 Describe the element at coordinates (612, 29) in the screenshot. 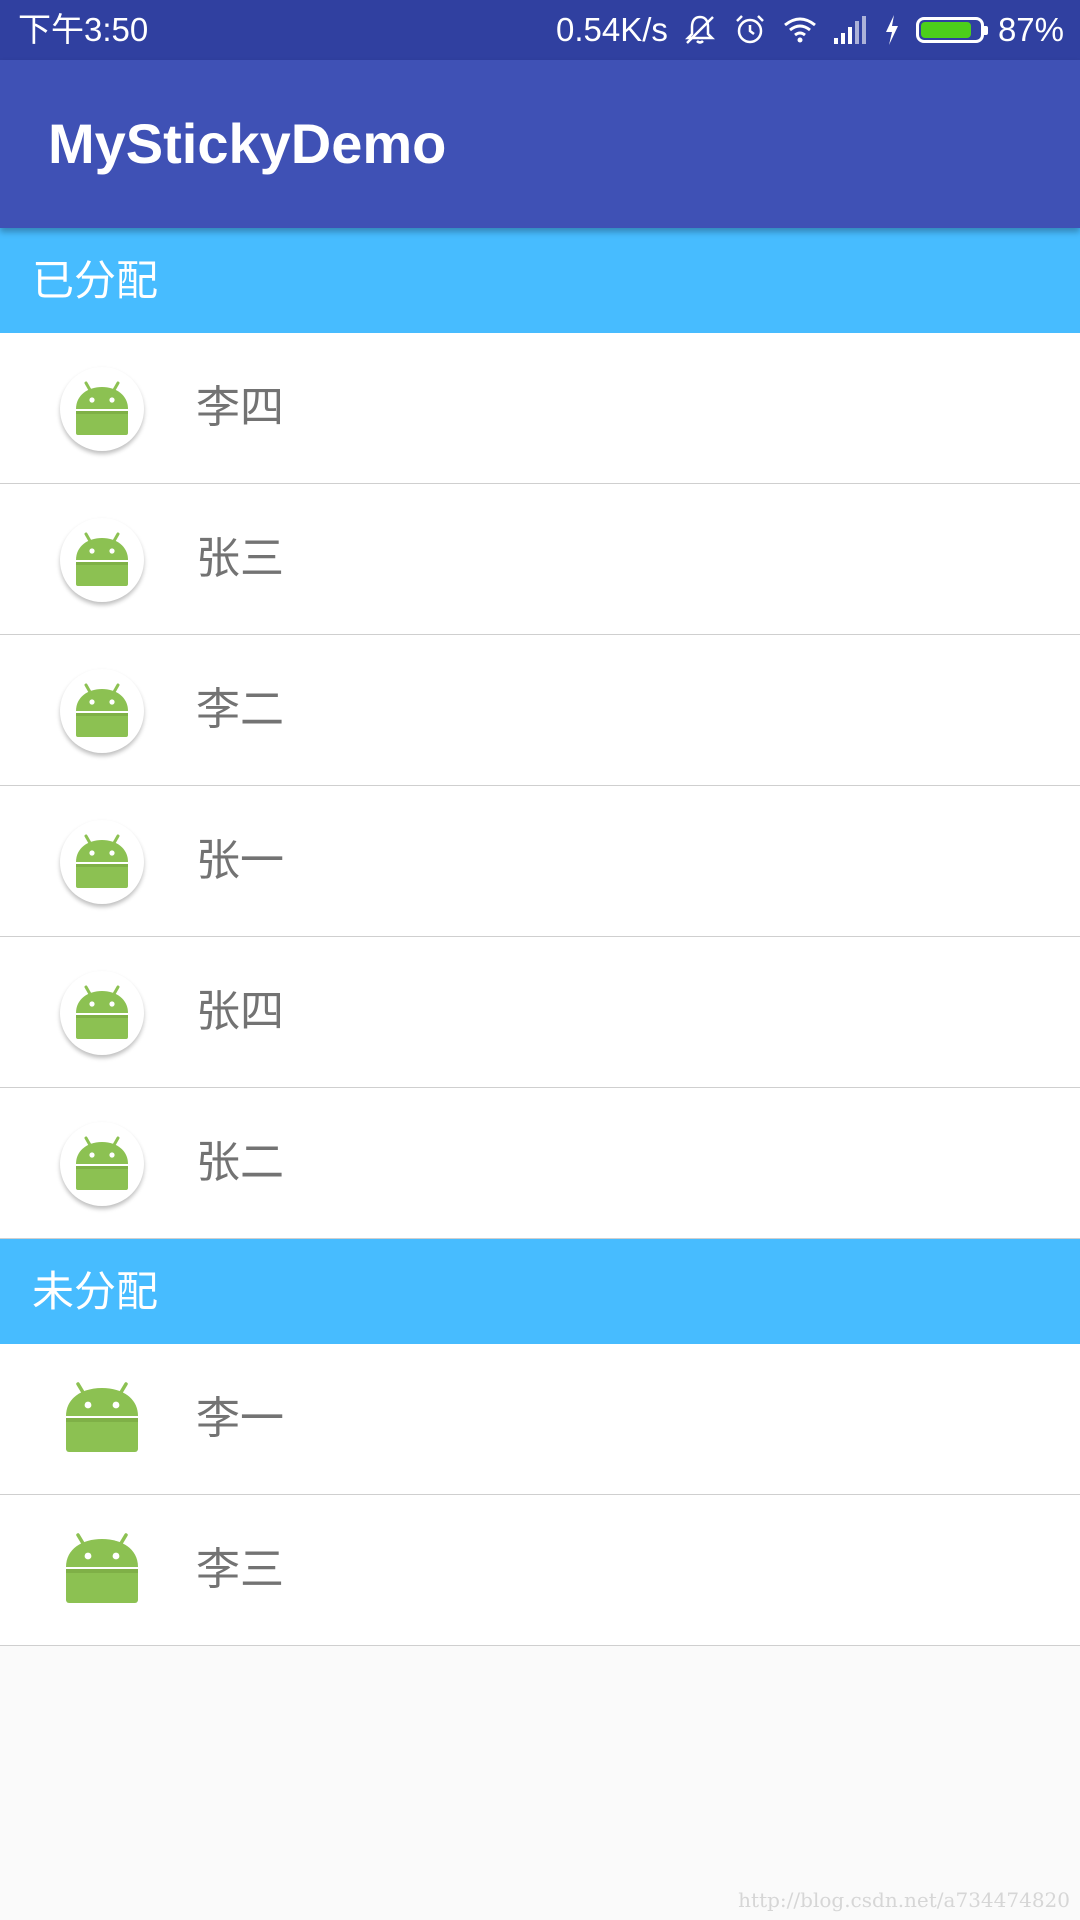

I see `network-speed: 0.54K/s` at that location.